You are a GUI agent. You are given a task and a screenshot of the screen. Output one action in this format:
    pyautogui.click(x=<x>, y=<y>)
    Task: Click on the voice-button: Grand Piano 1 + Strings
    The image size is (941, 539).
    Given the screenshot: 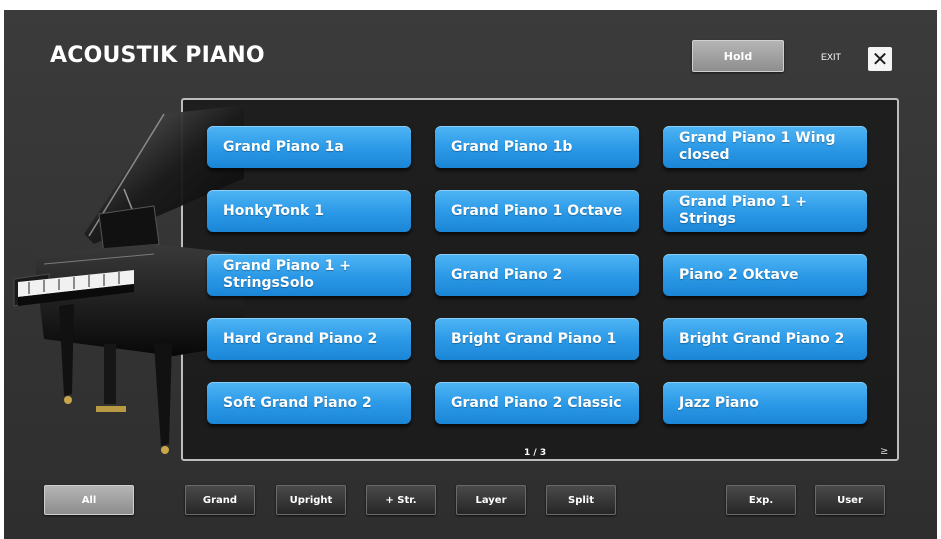 What is the action you would take?
    pyautogui.click(x=765, y=211)
    